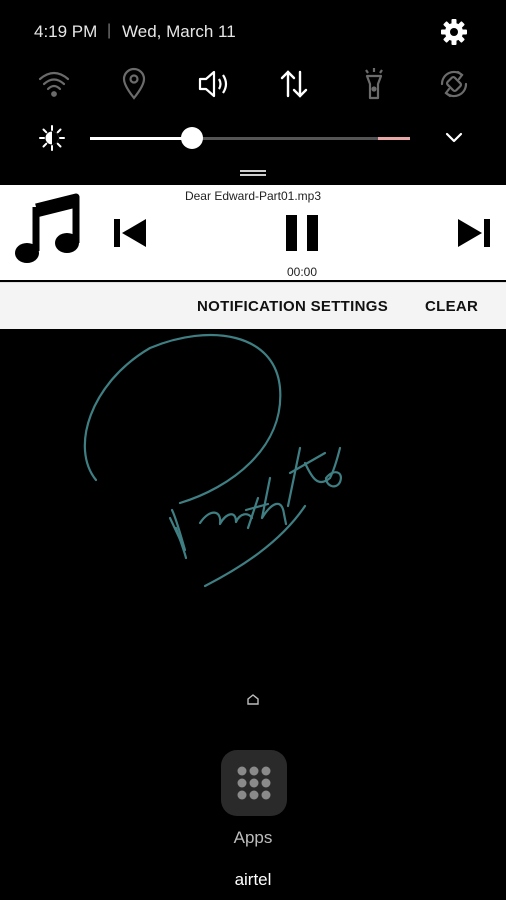  Describe the element at coordinates (292, 306) in the screenshot. I see `notification-settings-button: NOTIFICATION SETTINGS` at that location.